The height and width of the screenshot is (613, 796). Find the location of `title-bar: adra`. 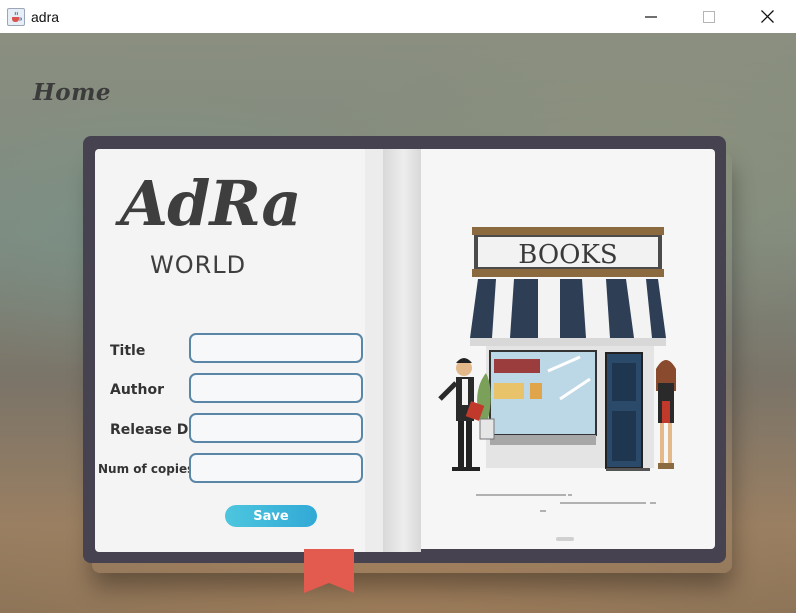

title-bar: adra is located at coordinates (398, 17).